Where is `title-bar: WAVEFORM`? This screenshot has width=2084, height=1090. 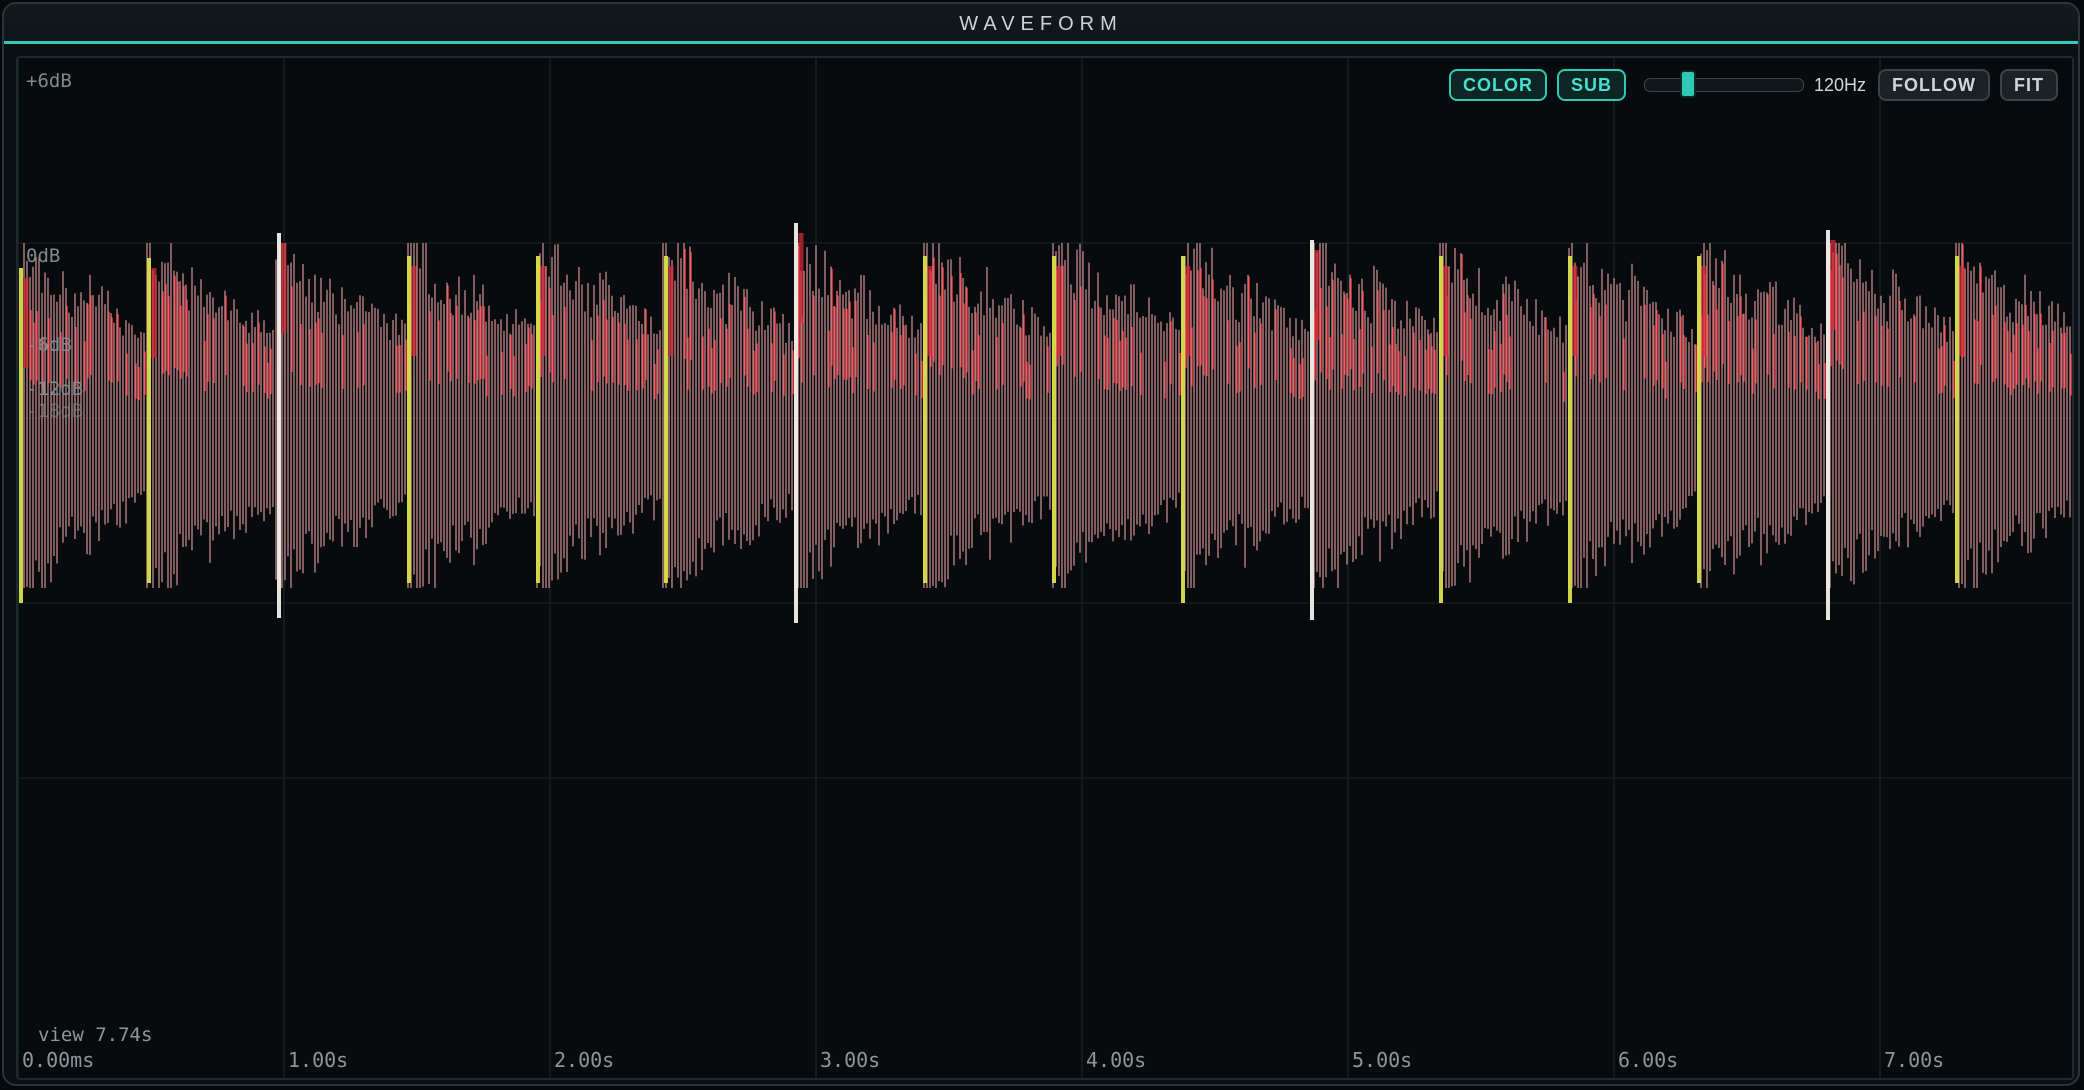 title-bar: WAVEFORM is located at coordinates (1041, 24).